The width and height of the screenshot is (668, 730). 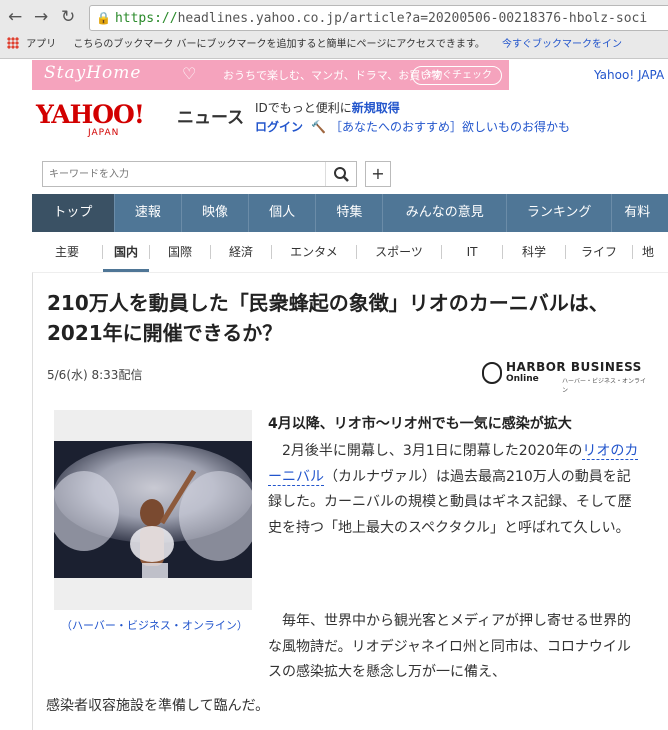 I want to click on reload-icon: ↻, so click(x=68, y=17).